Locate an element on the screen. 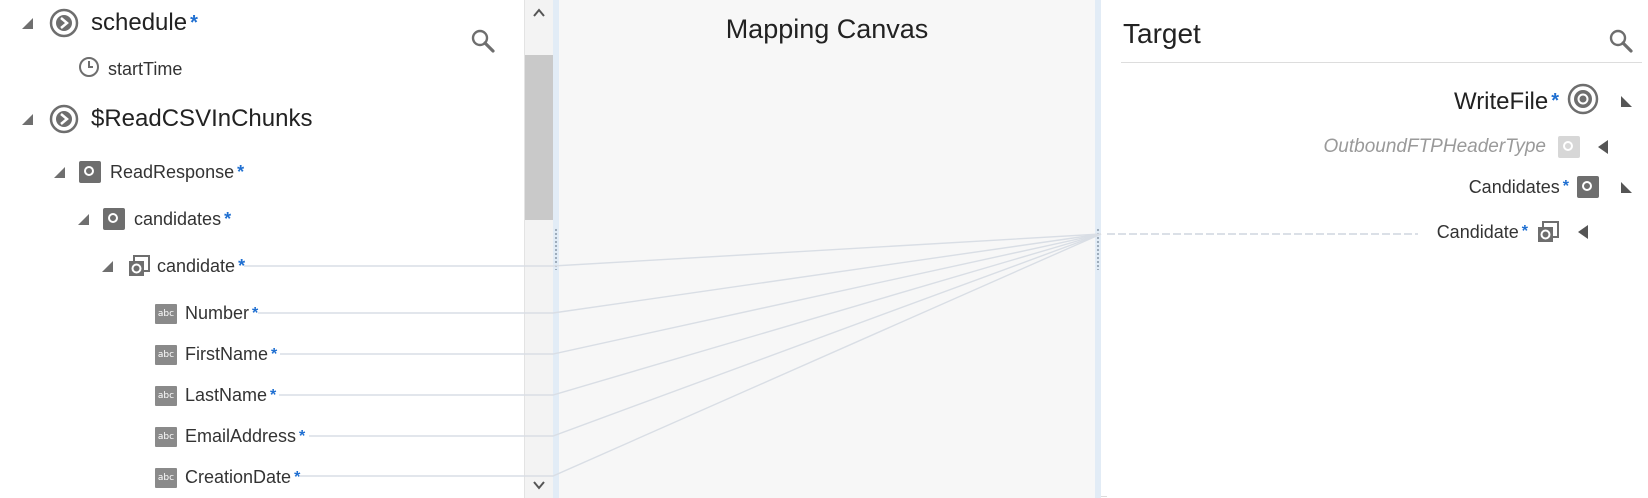 The image size is (1648, 498). node-label: OutboundFTPHeaderType is located at coordinates (1435, 146).